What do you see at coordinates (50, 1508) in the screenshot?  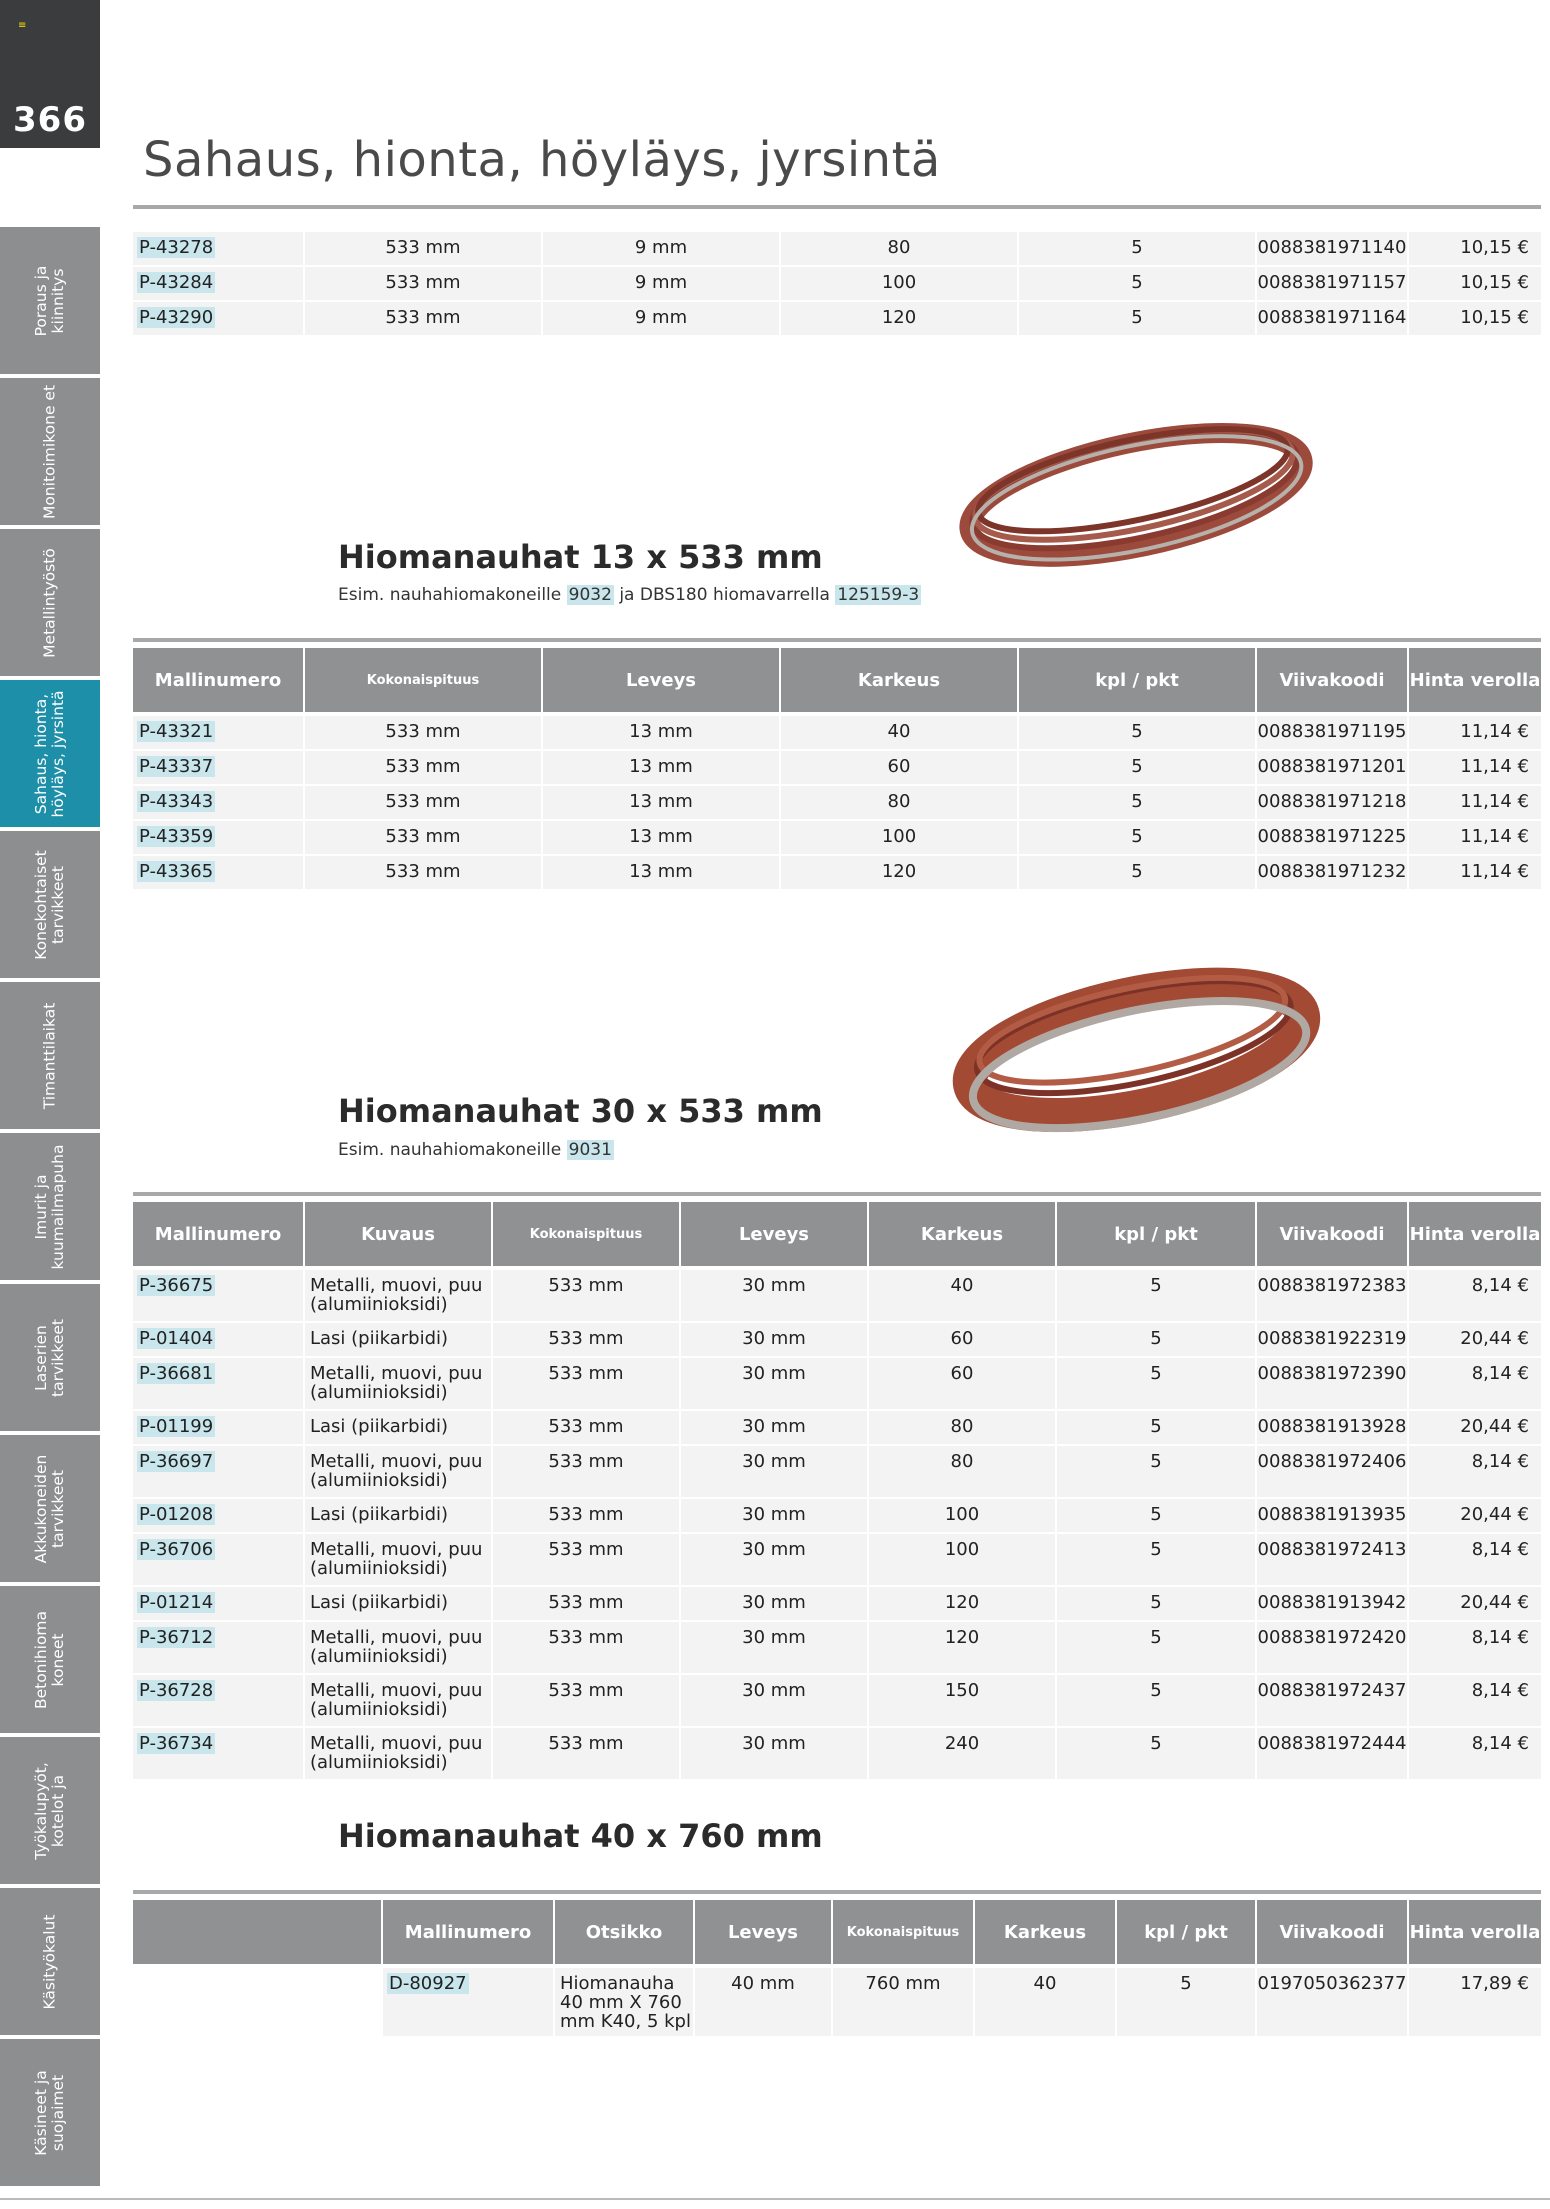 I see `side-tab: Akkukoneiden tarvikkeet` at bounding box center [50, 1508].